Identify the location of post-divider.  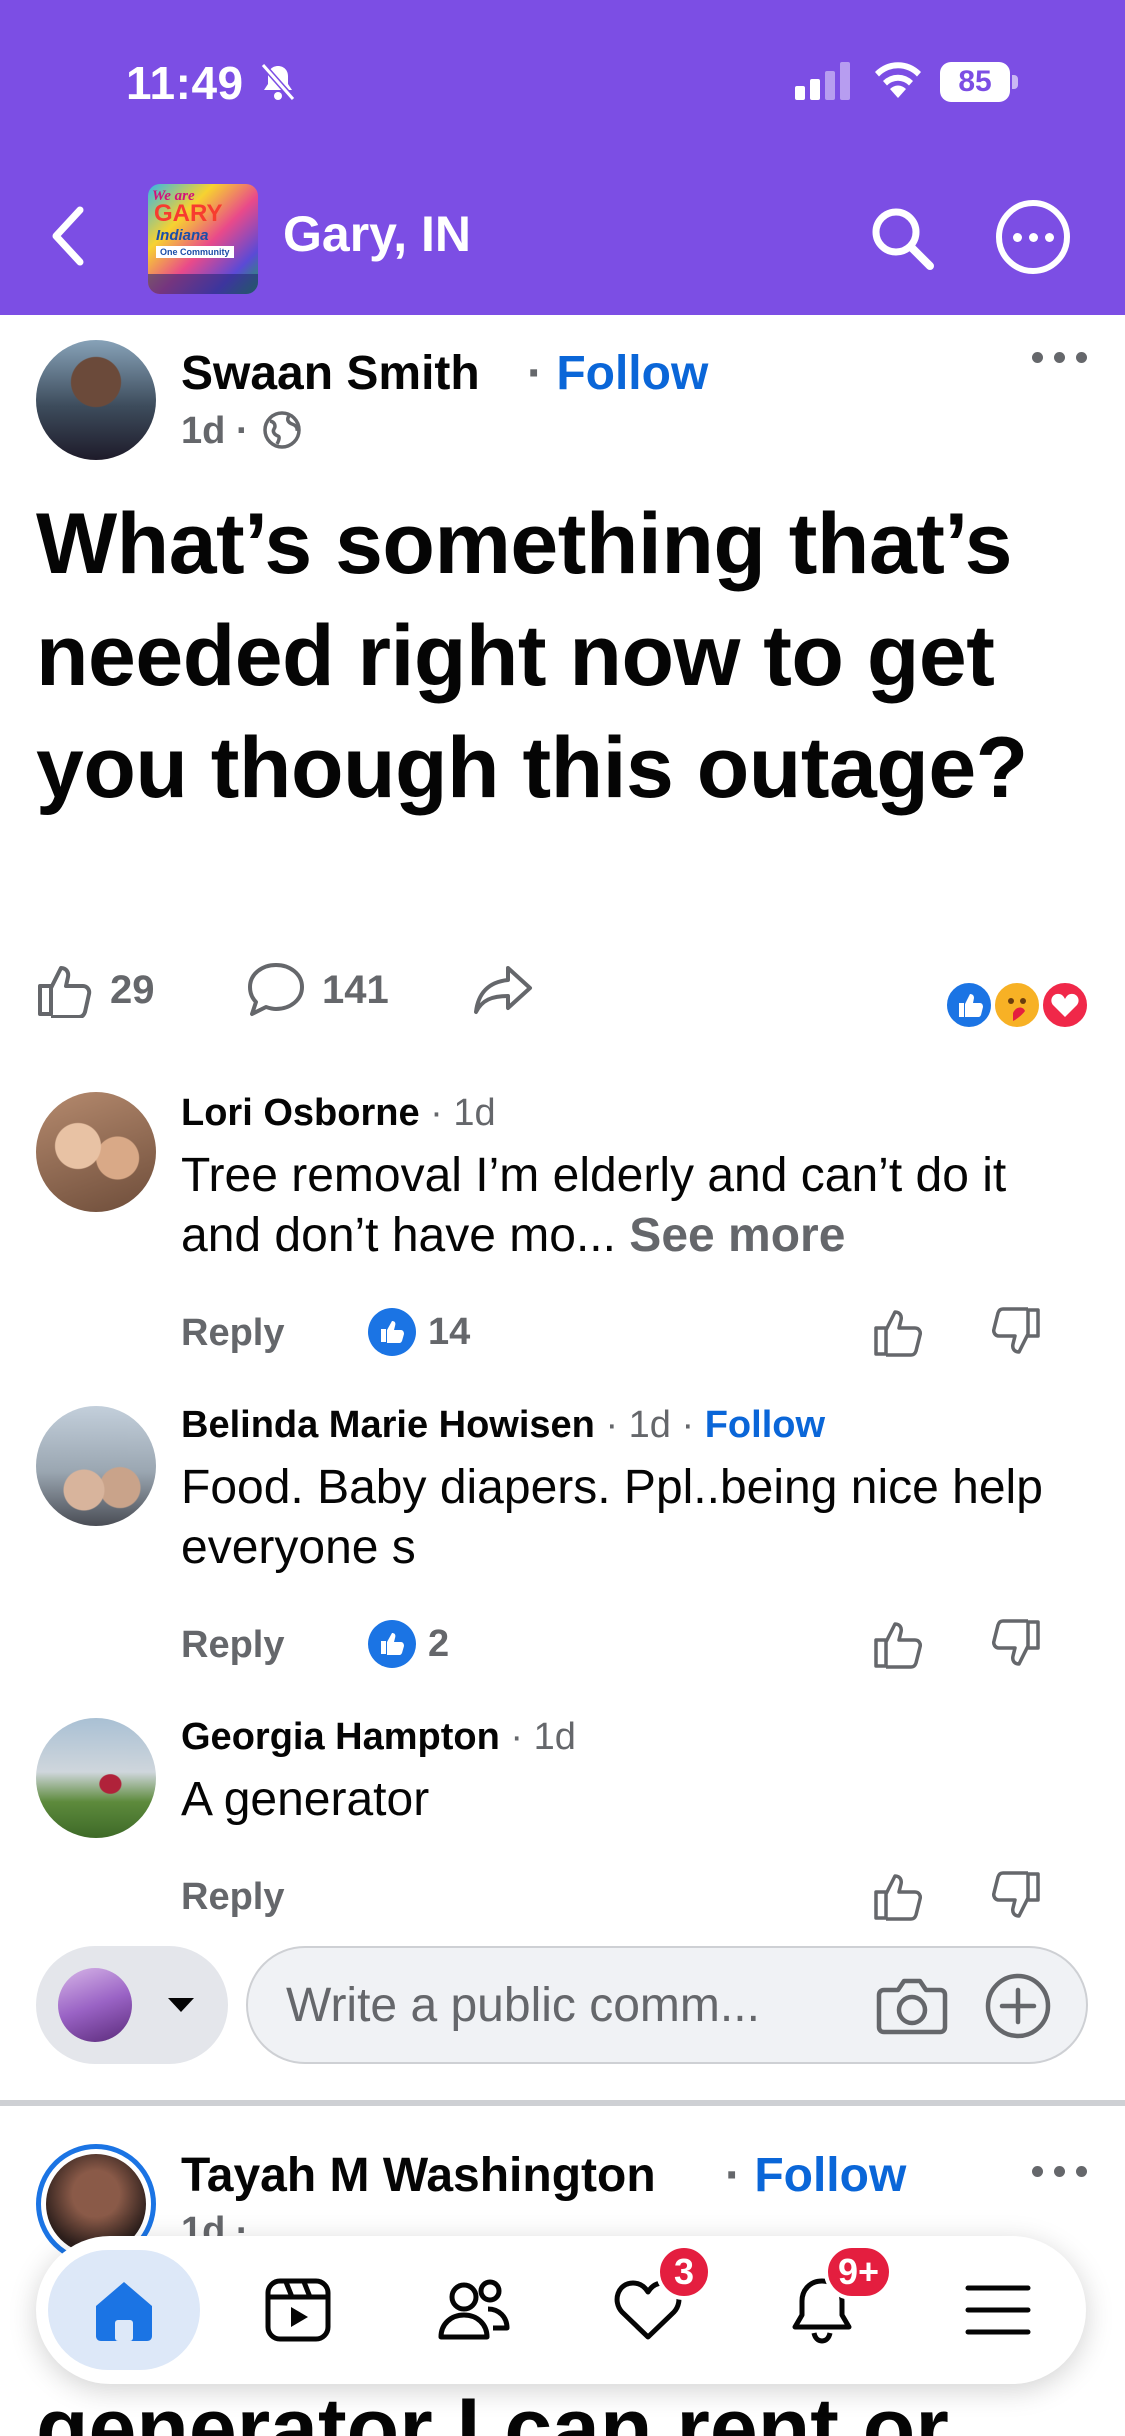
(562, 2103).